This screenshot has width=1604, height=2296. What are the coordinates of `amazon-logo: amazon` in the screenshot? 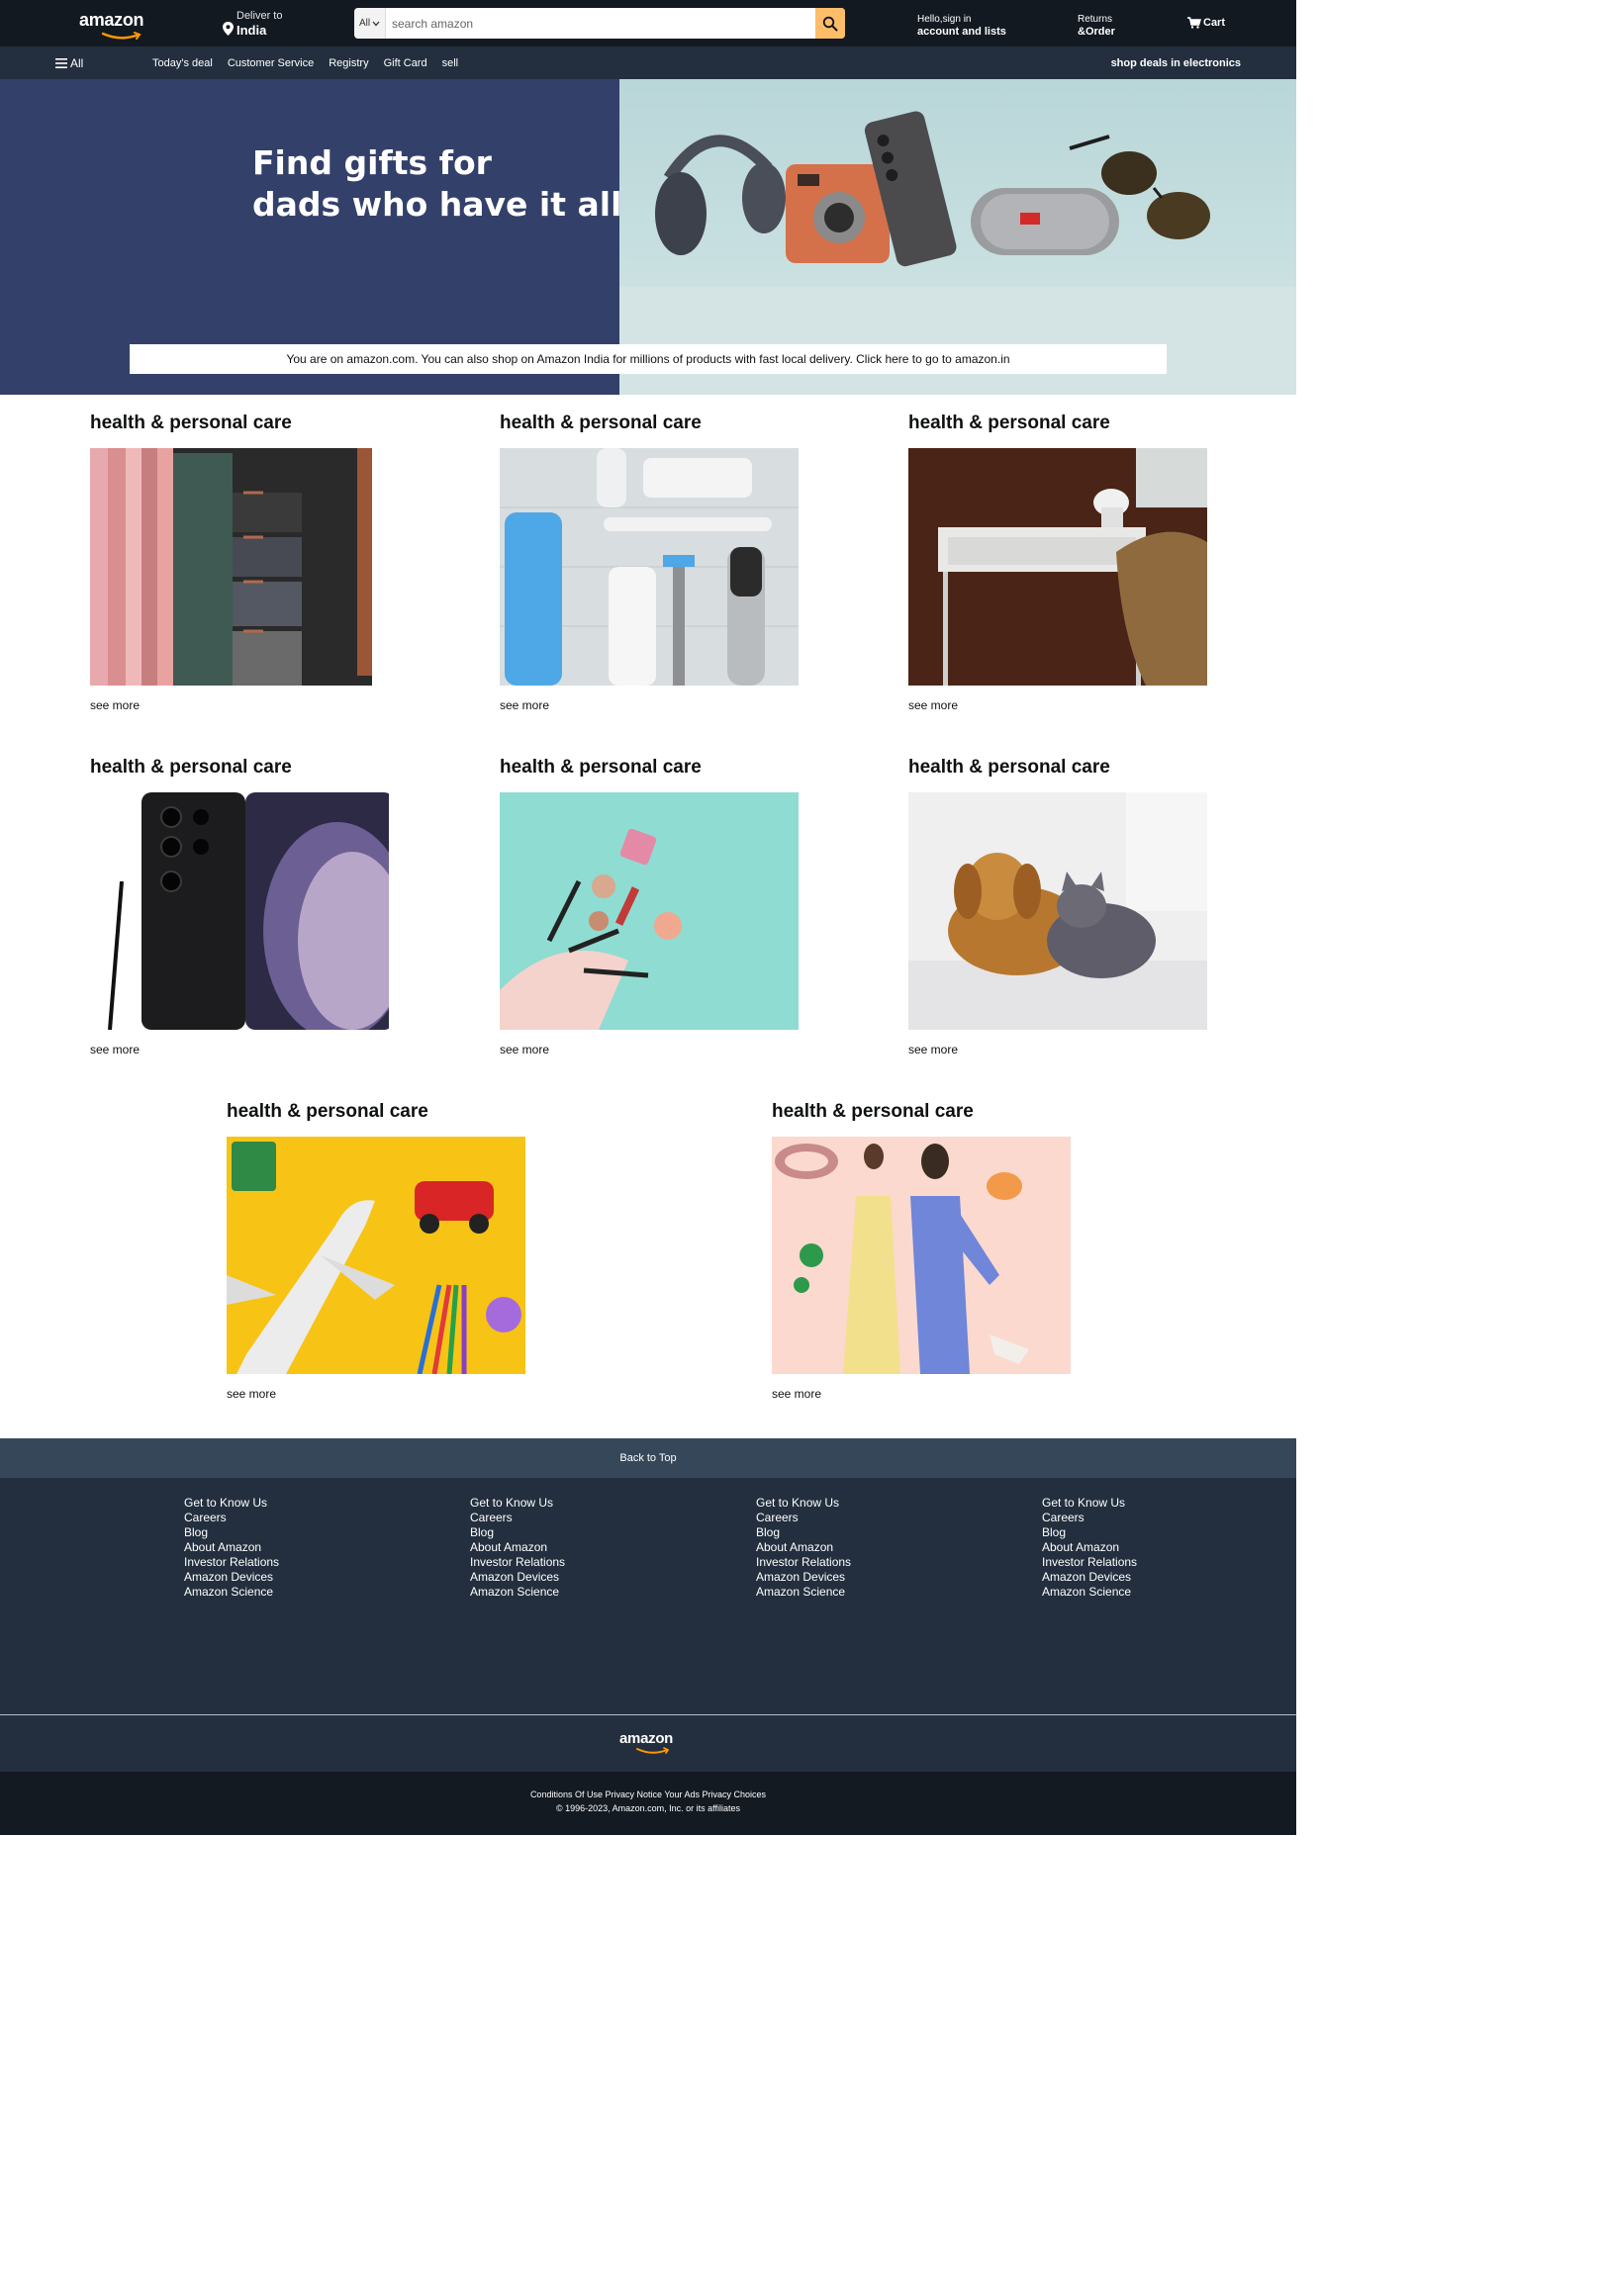 It's located at (113, 25).